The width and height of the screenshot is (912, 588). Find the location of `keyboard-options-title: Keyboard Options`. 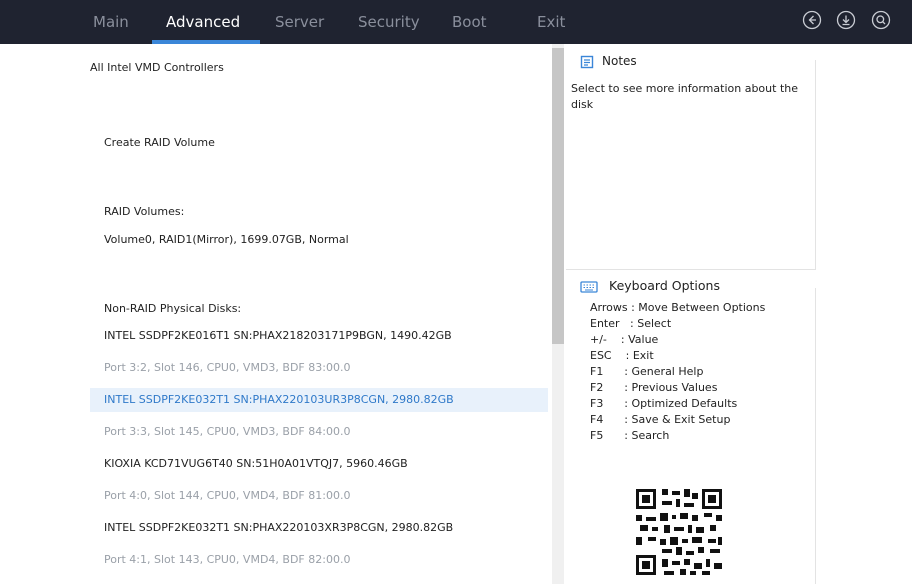

keyboard-options-title: Keyboard Options is located at coordinates (664, 285).